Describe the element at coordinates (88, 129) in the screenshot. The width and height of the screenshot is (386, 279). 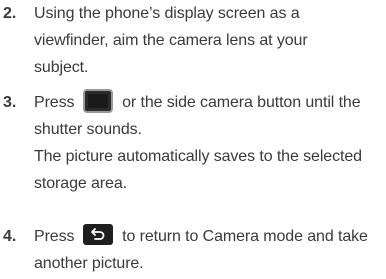
I see `step-line: shutter sounds.` at that location.